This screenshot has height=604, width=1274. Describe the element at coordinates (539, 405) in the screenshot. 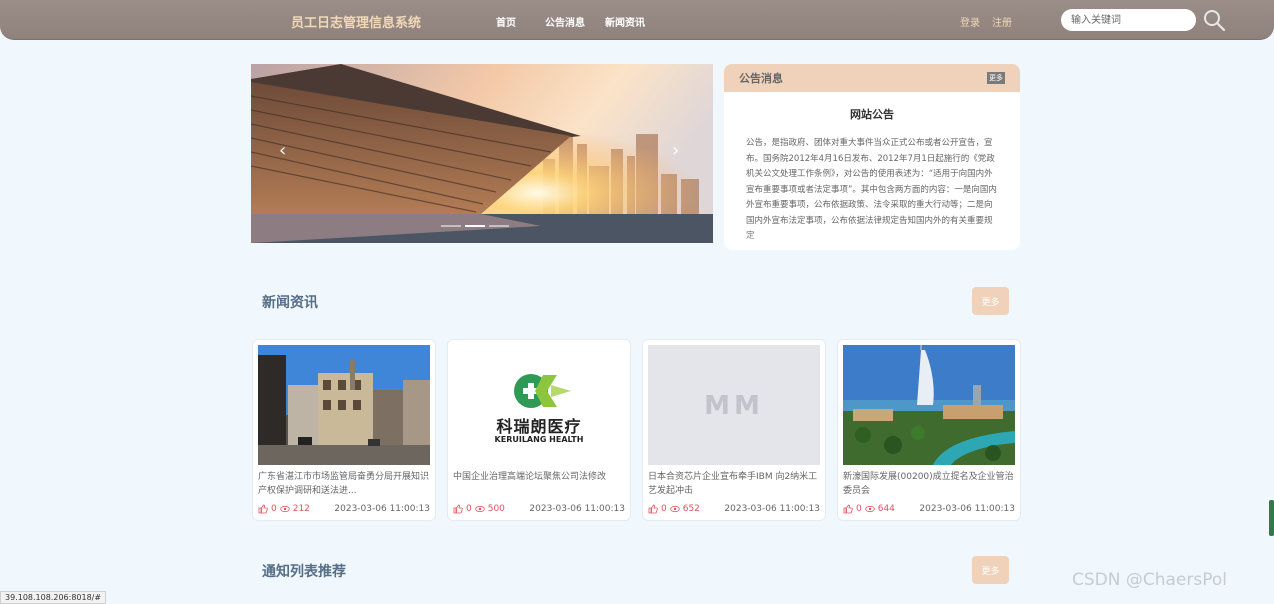

I see `news-image-logo: 科瑞朗医疗 KERUILANG HEALTH` at that location.